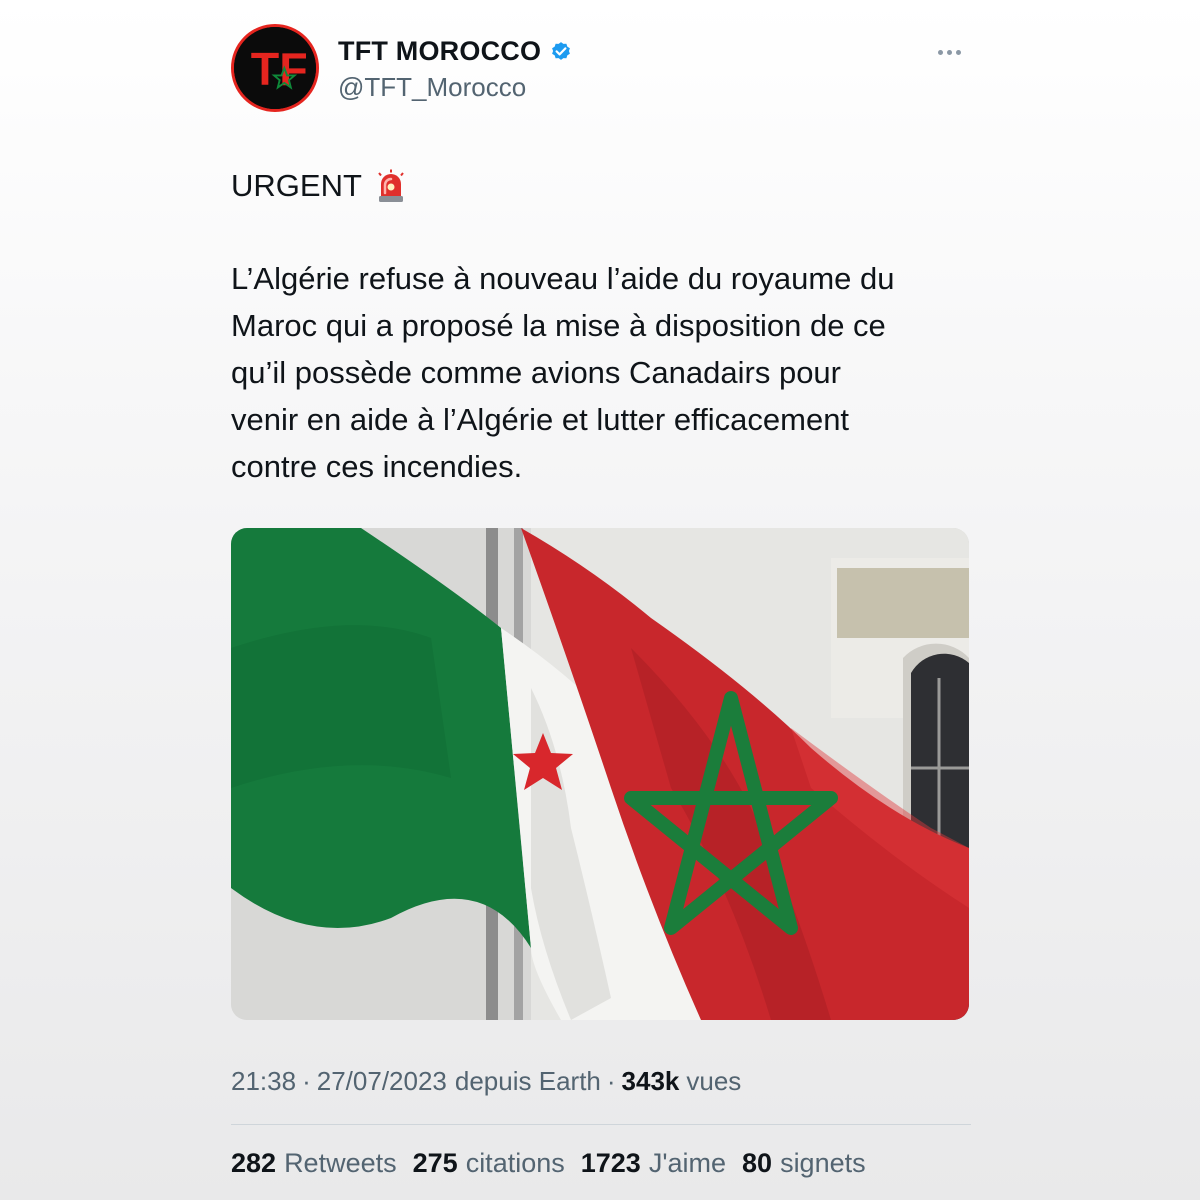 Image resolution: width=1200 pixels, height=1200 pixels. What do you see at coordinates (263, 1081) in the screenshot?
I see `tweet-time: 21:38` at bounding box center [263, 1081].